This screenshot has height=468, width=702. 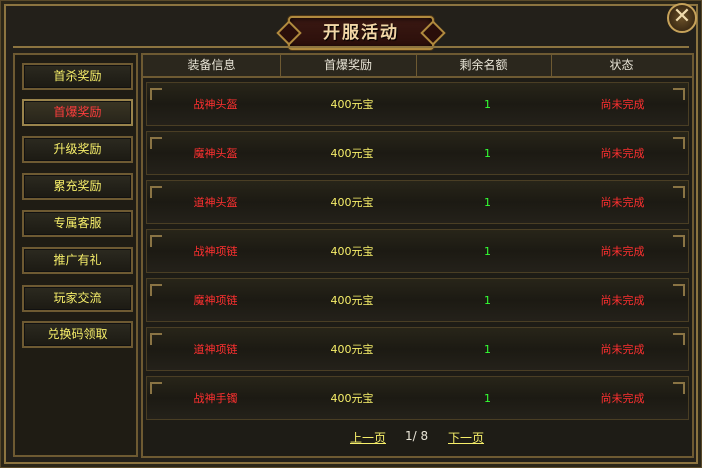 I want to click on title-divider, so click(x=351, y=47).